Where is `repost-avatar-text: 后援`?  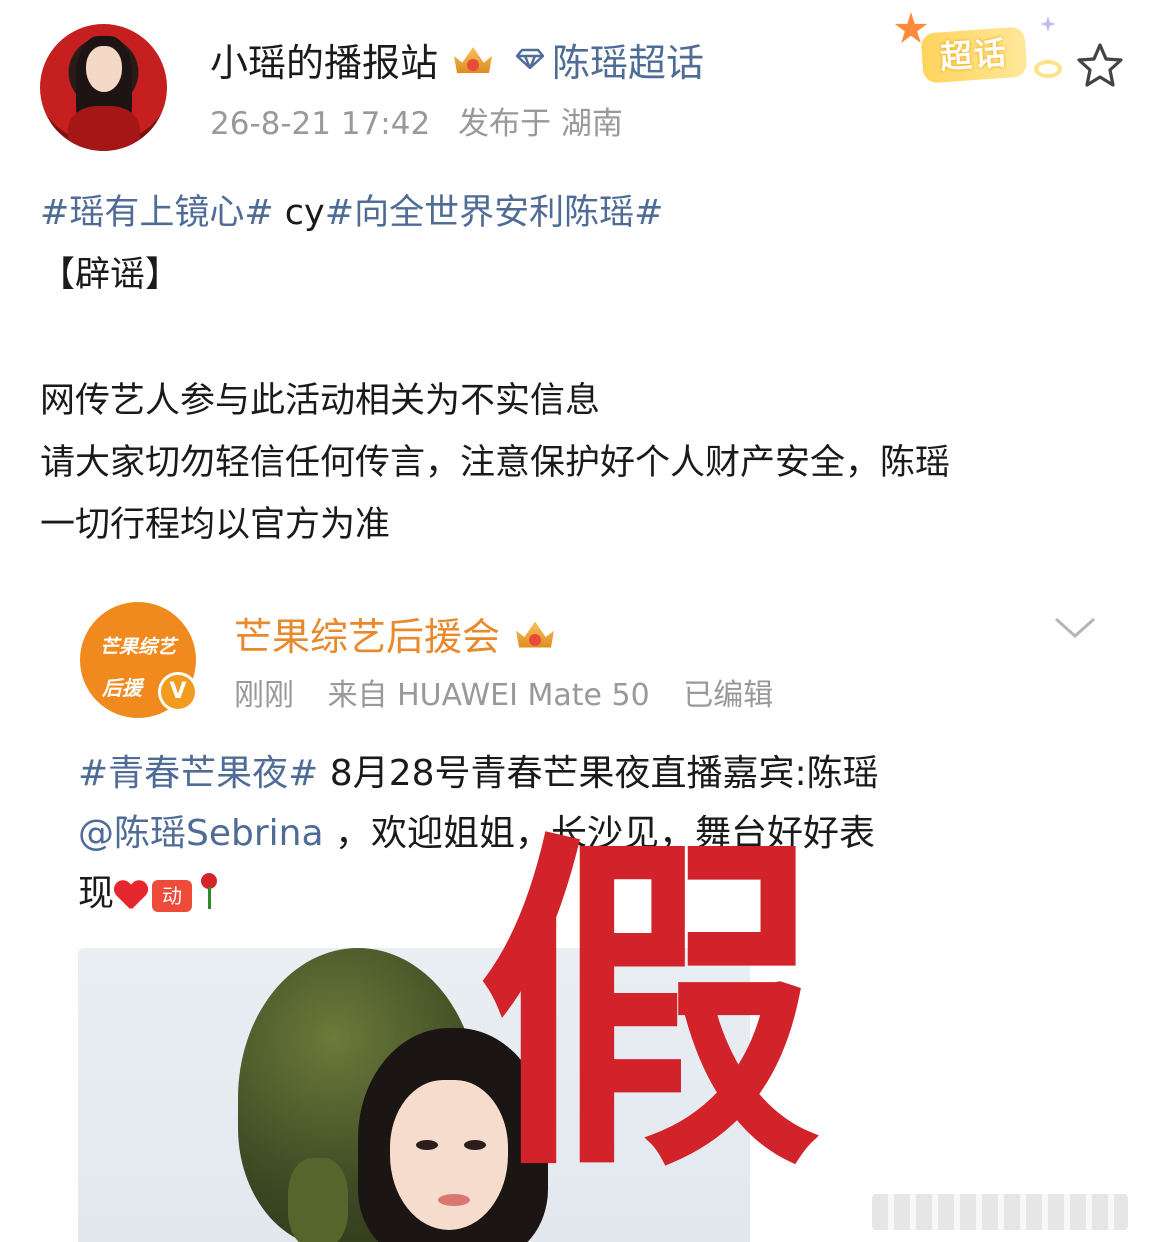 repost-avatar-text: 后援 is located at coordinates (122, 688).